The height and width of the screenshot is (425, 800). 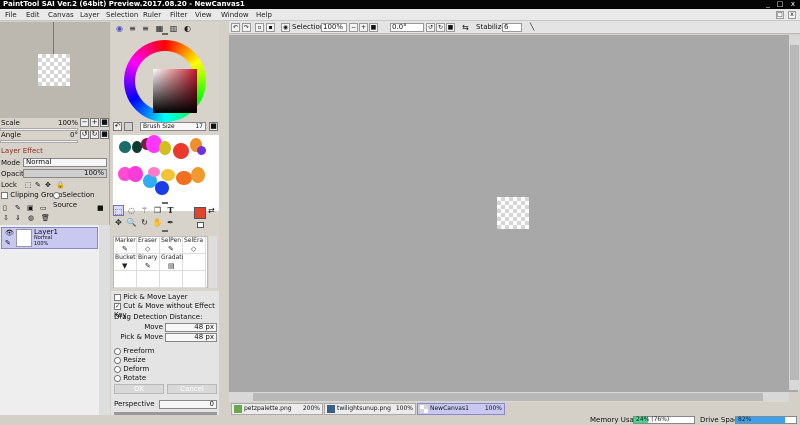 What do you see at coordinates (780, 15) in the screenshot?
I see `child-restore-icon: □` at bounding box center [780, 15].